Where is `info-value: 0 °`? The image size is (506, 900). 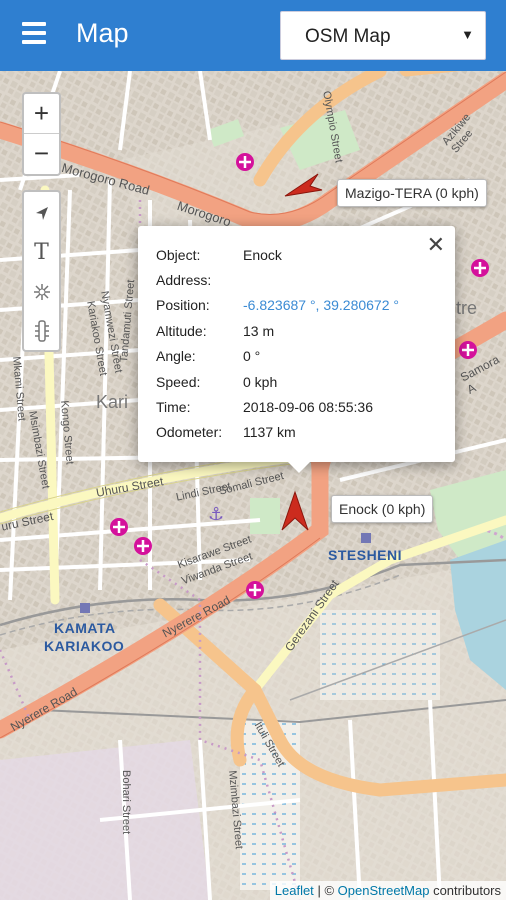
info-value: 0 ° is located at coordinates (252, 356).